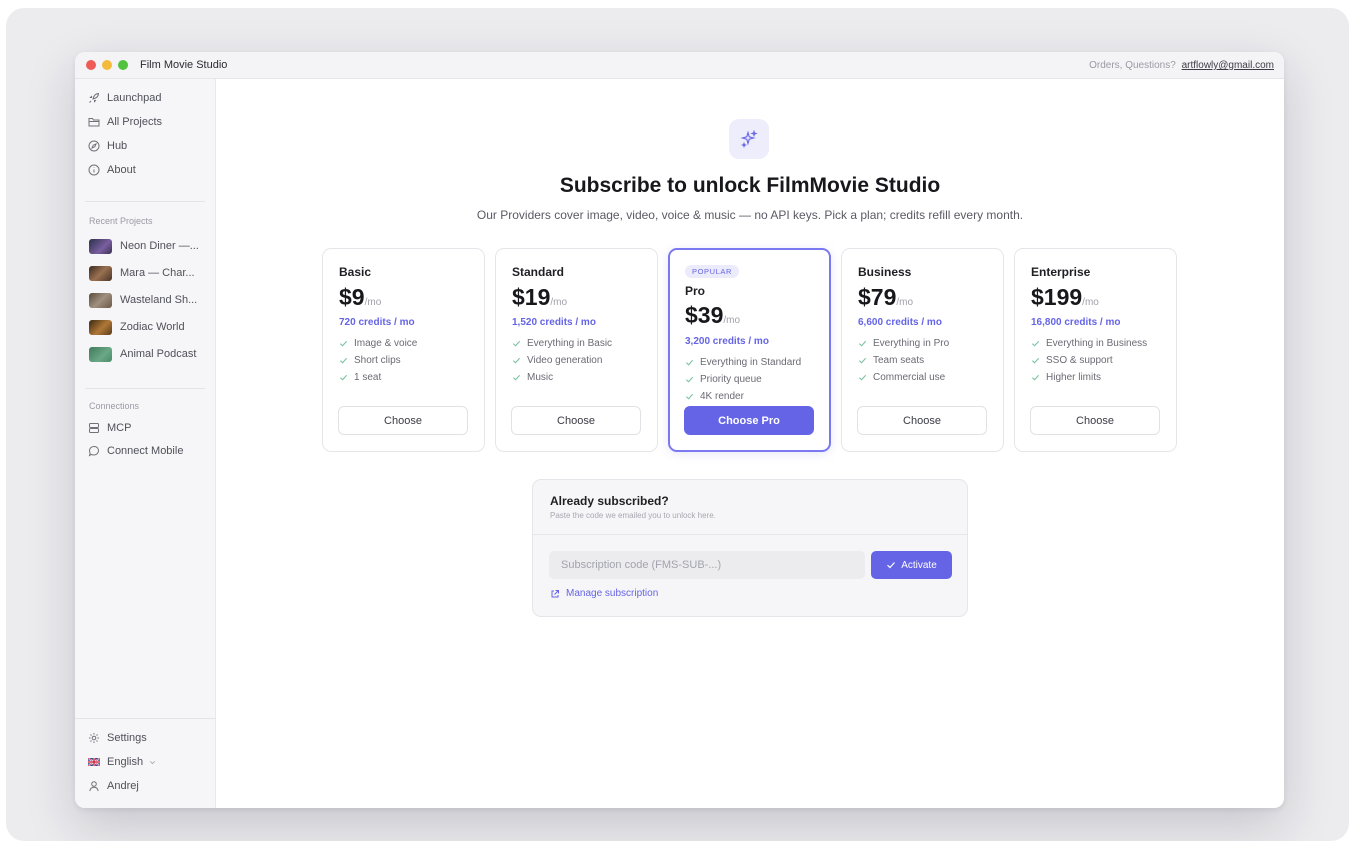 Image resolution: width=1354 pixels, height=841 pixels. I want to click on sidebar-item-label: About, so click(121, 170).